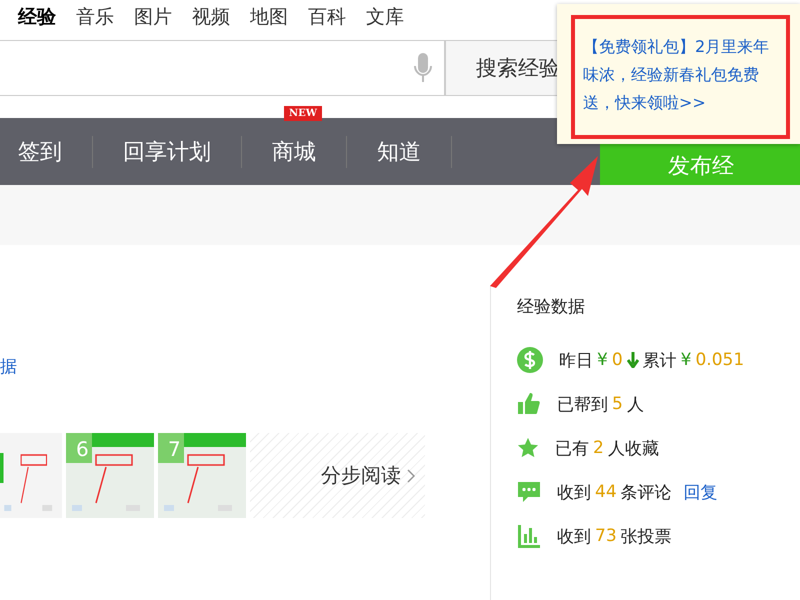  Describe the element at coordinates (327, 17) in the screenshot. I see `nav-tab: 百科` at that location.